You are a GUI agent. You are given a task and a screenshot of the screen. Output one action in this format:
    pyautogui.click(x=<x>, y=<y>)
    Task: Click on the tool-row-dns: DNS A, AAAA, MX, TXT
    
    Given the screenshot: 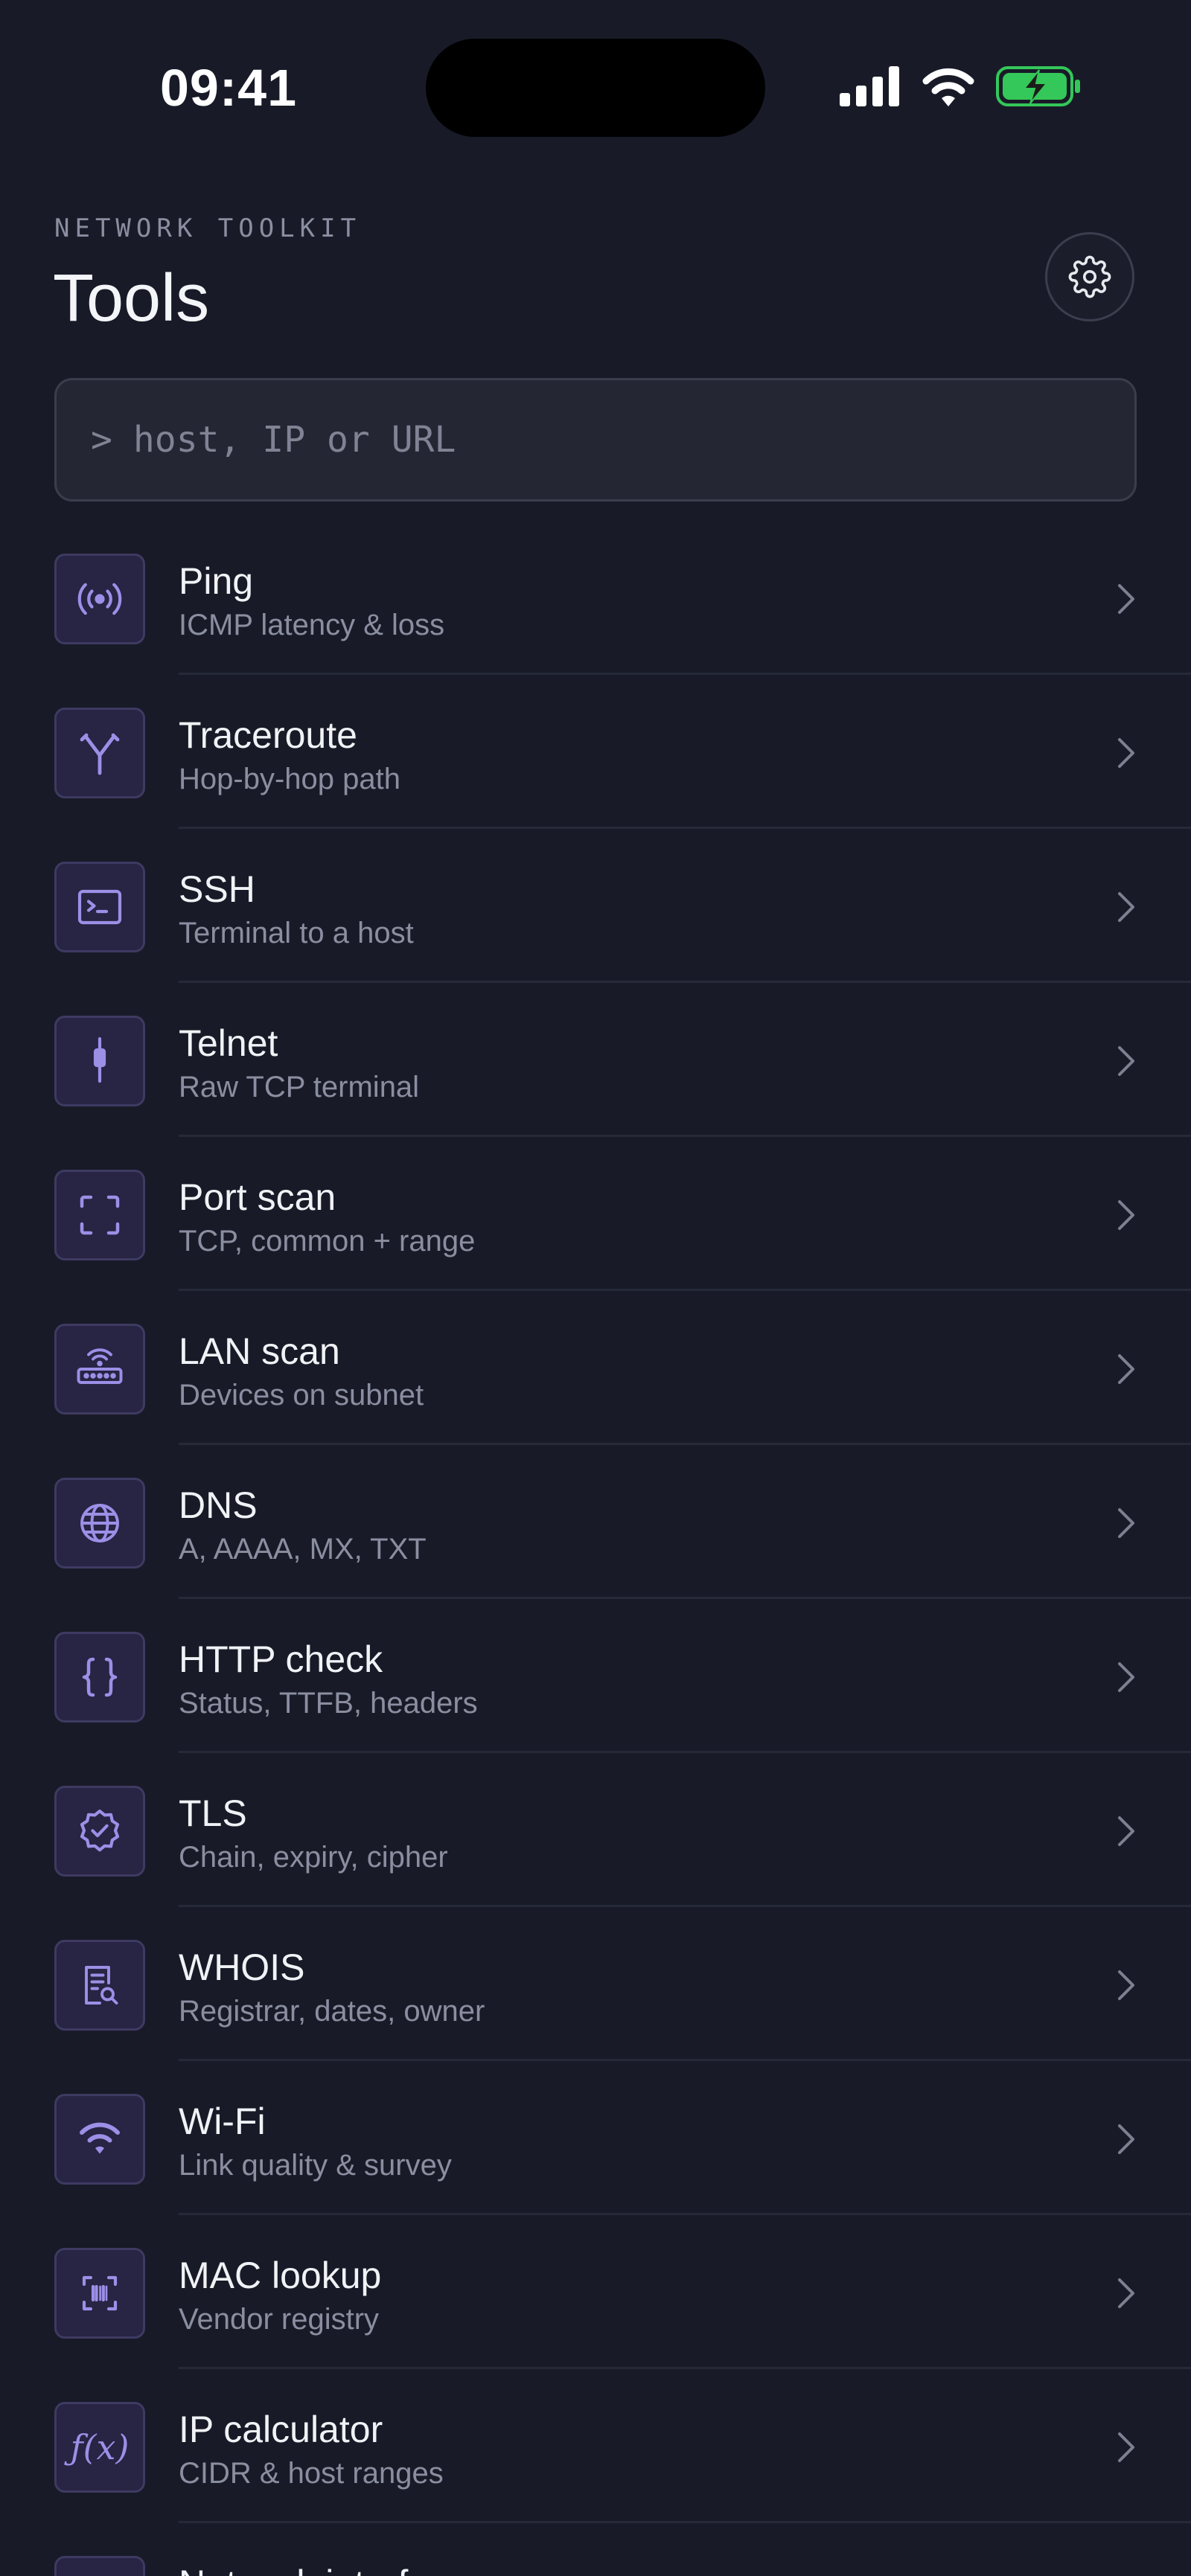 What is the action you would take?
    pyautogui.click(x=595, y=1522)
    